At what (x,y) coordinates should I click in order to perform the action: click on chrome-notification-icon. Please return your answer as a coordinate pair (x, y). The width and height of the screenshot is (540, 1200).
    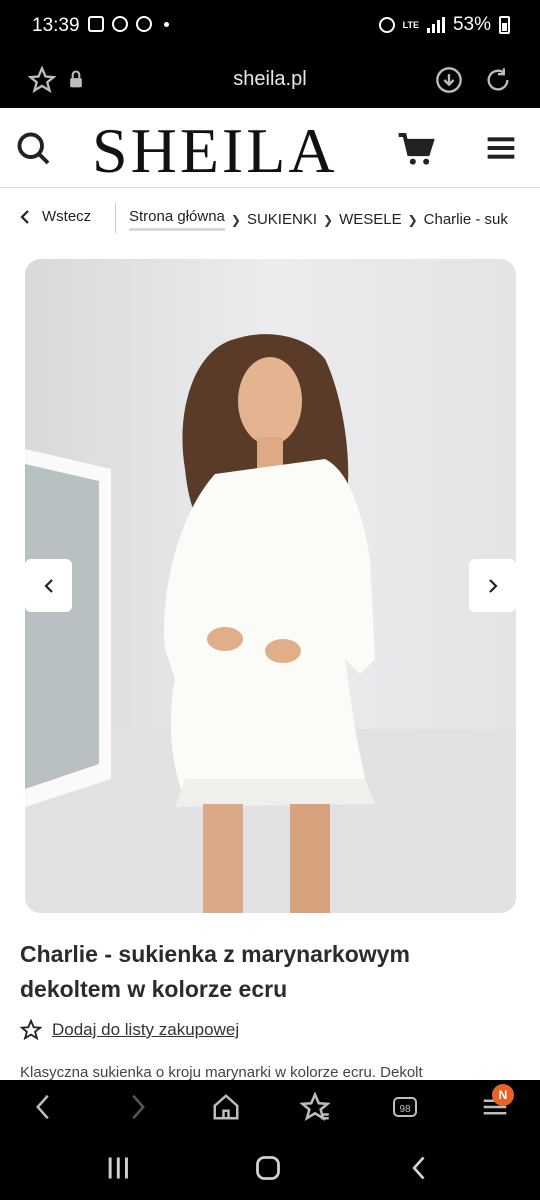
    Looking at the image, I should click on (144, 24).